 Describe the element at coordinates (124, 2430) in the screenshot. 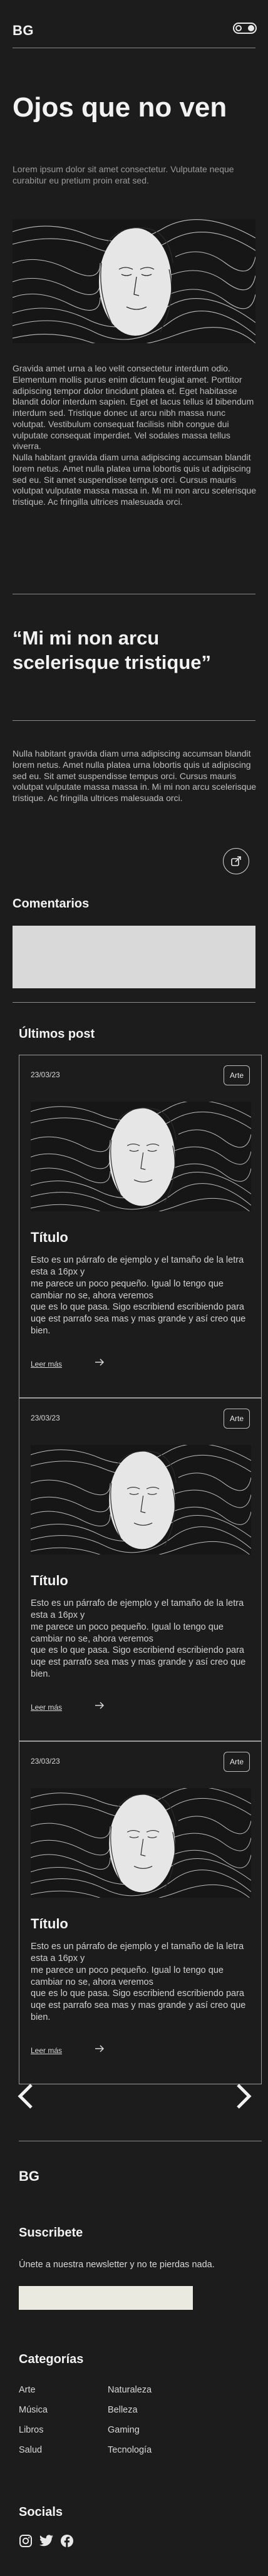

I see `category-link: Gaming` at that location.